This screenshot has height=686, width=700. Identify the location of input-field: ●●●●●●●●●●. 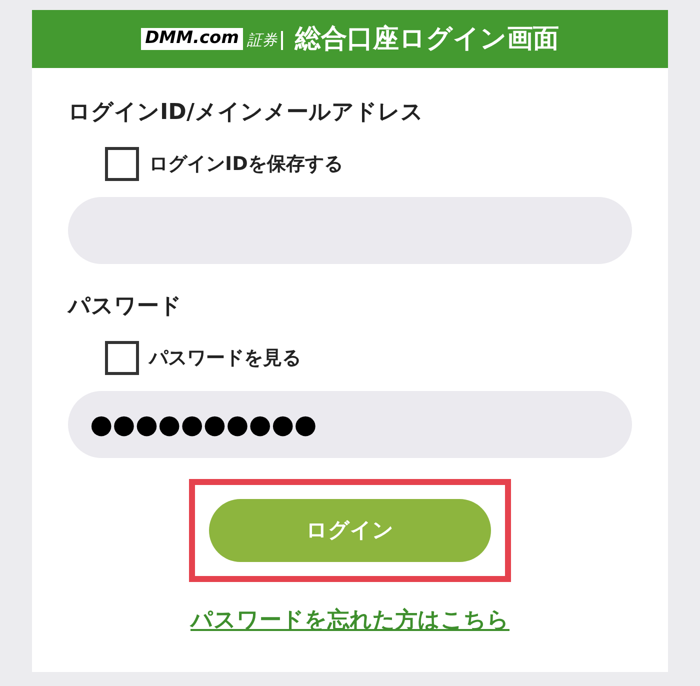
(350, 424).